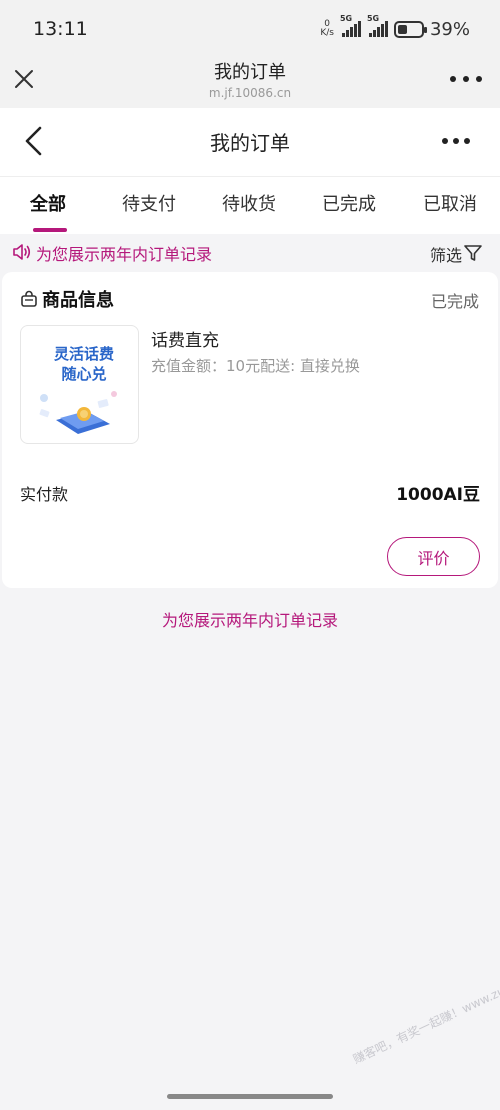 The width and height of the screenshot is (500, 1110). What do you see at coordinates (425, 1011) in the screenshot?
I see `watermark: 赚客吧，有奖一起赚！www.zuanke8.com` at bounding box center [425, 1011].